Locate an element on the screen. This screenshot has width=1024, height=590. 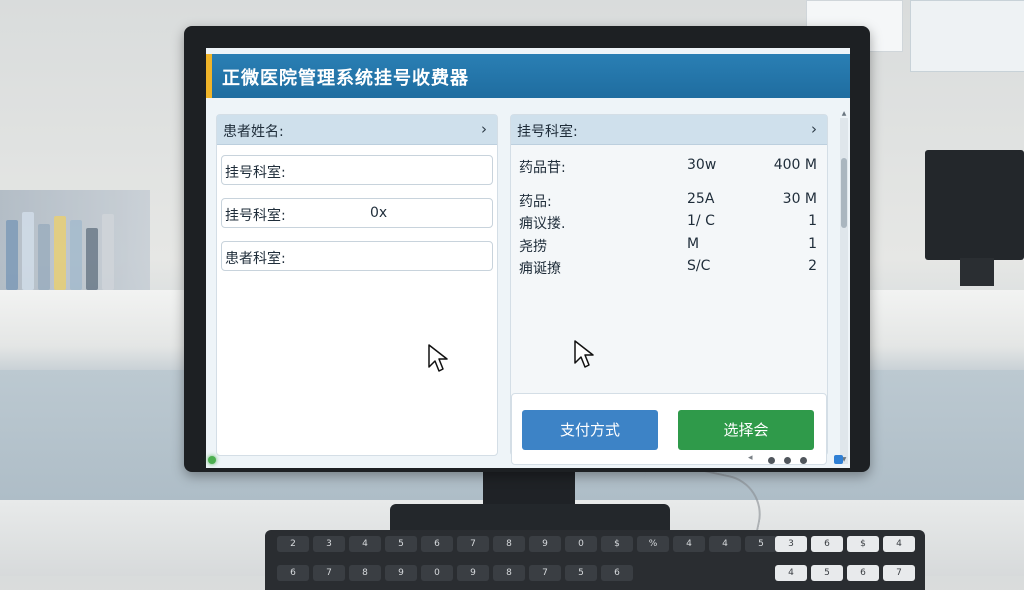
department-label: 挂号科室: is located at coordinates (547, 132).